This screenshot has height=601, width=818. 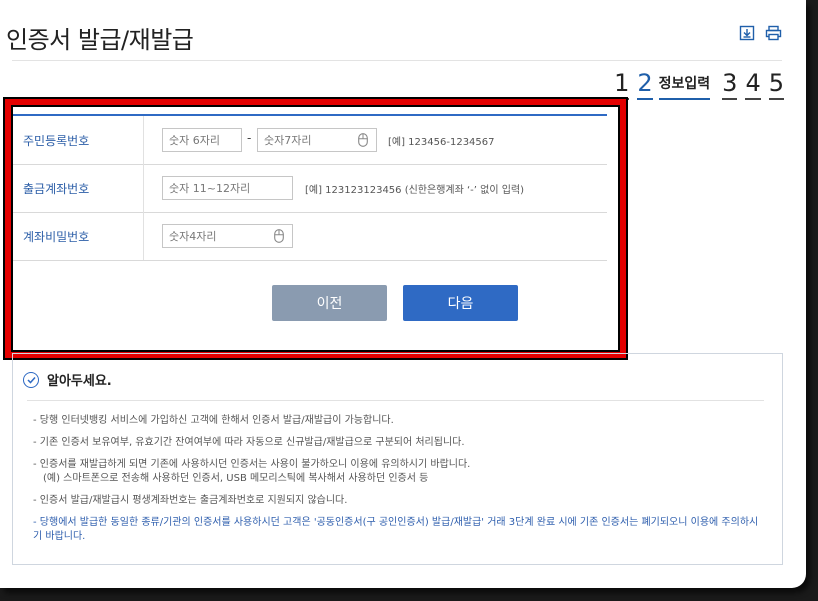 I want to click on step-indicator: 1 2 정보입력 3 4 5, so click(x=699, y=85).